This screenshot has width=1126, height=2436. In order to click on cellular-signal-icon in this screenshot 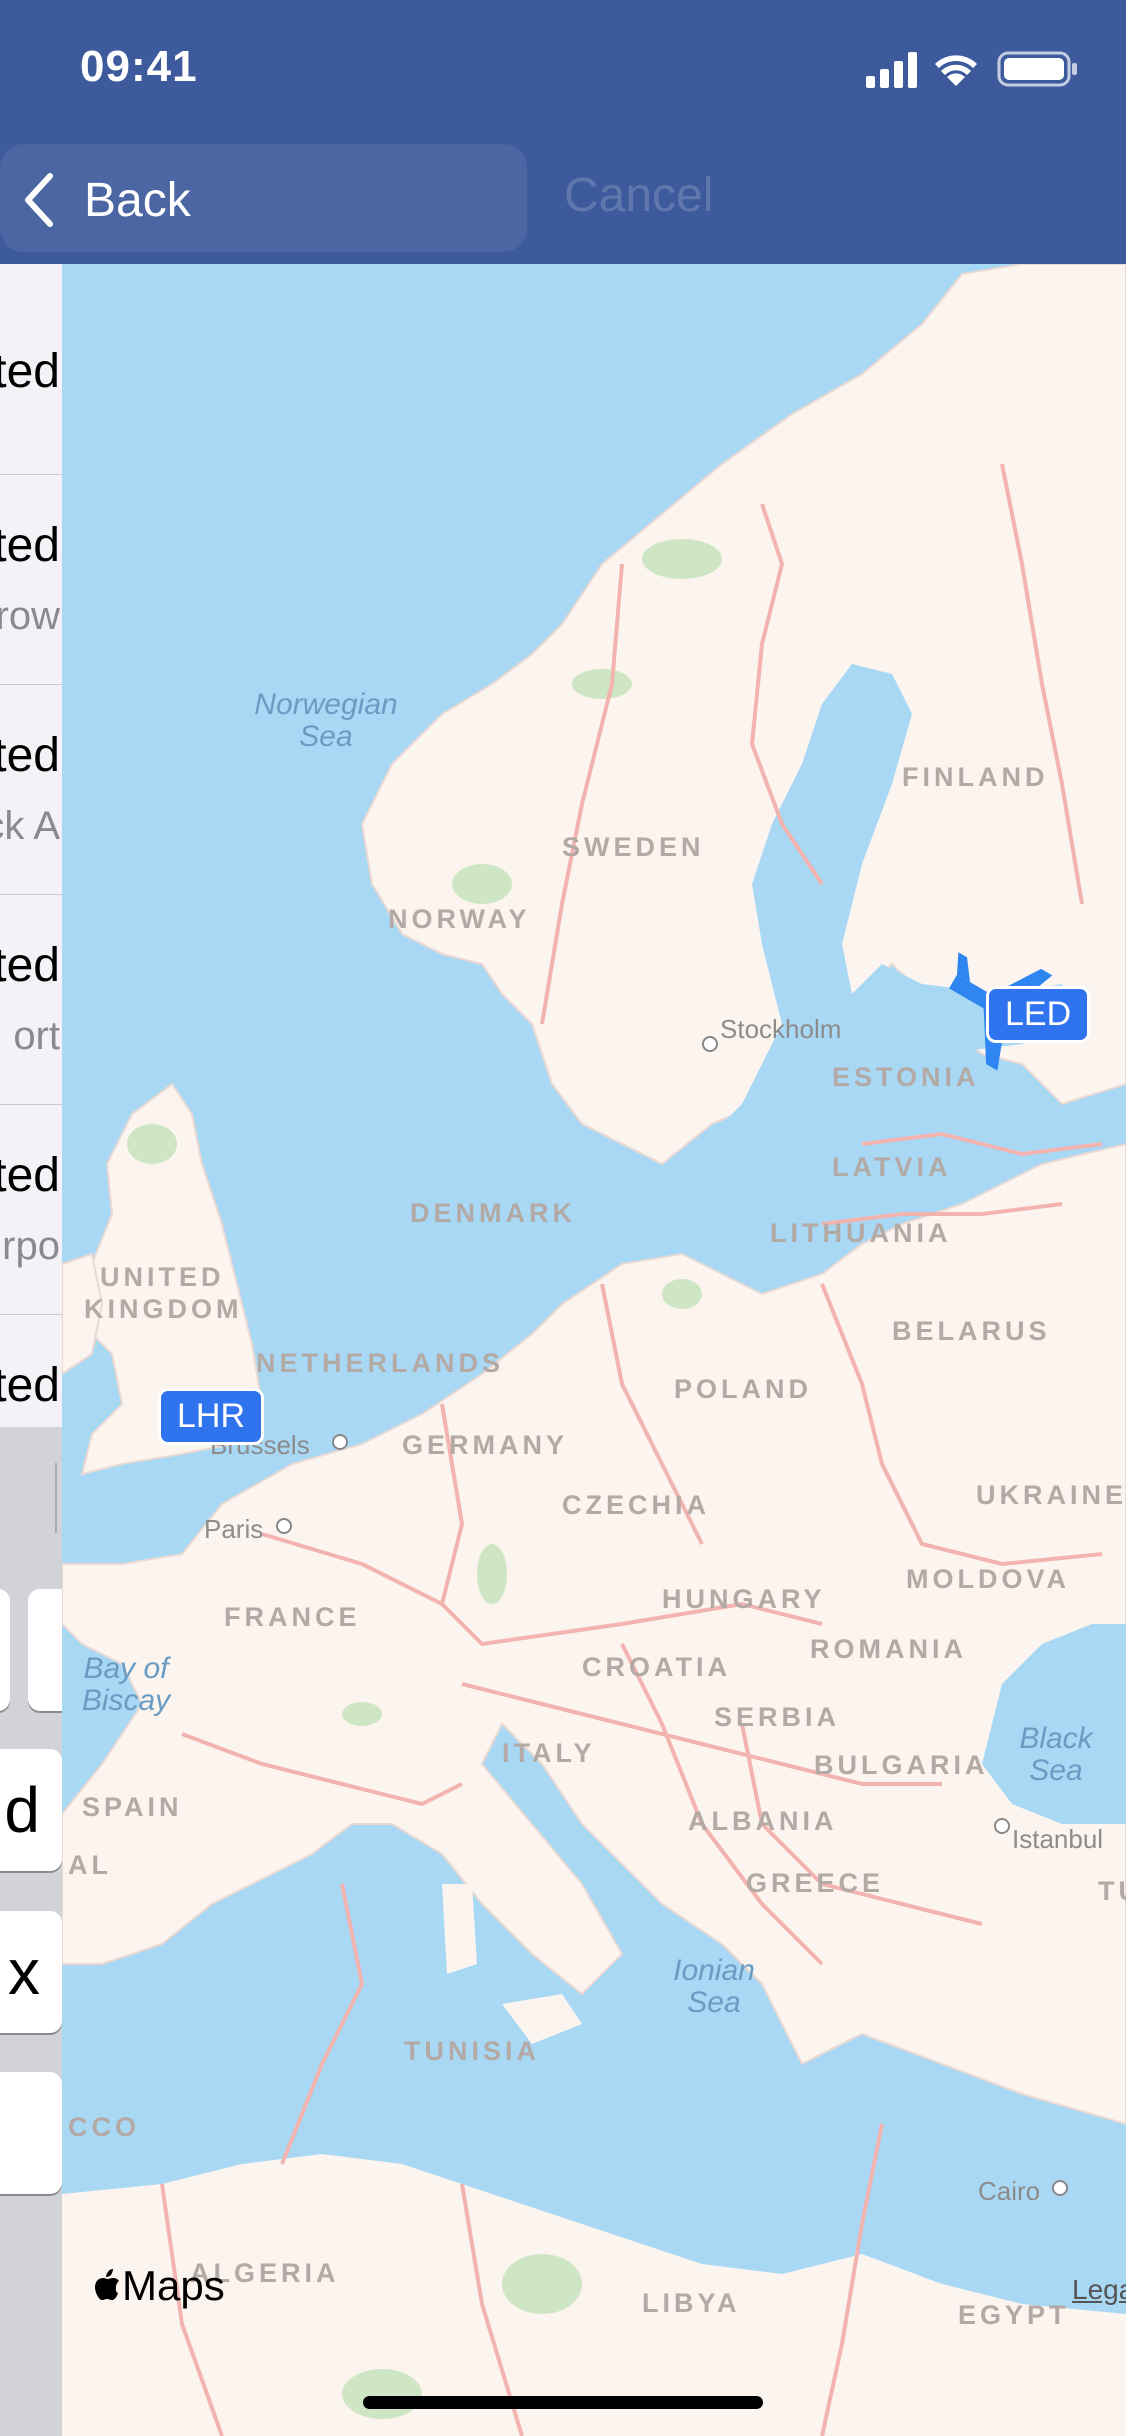, I will do `click(891, 70)`.